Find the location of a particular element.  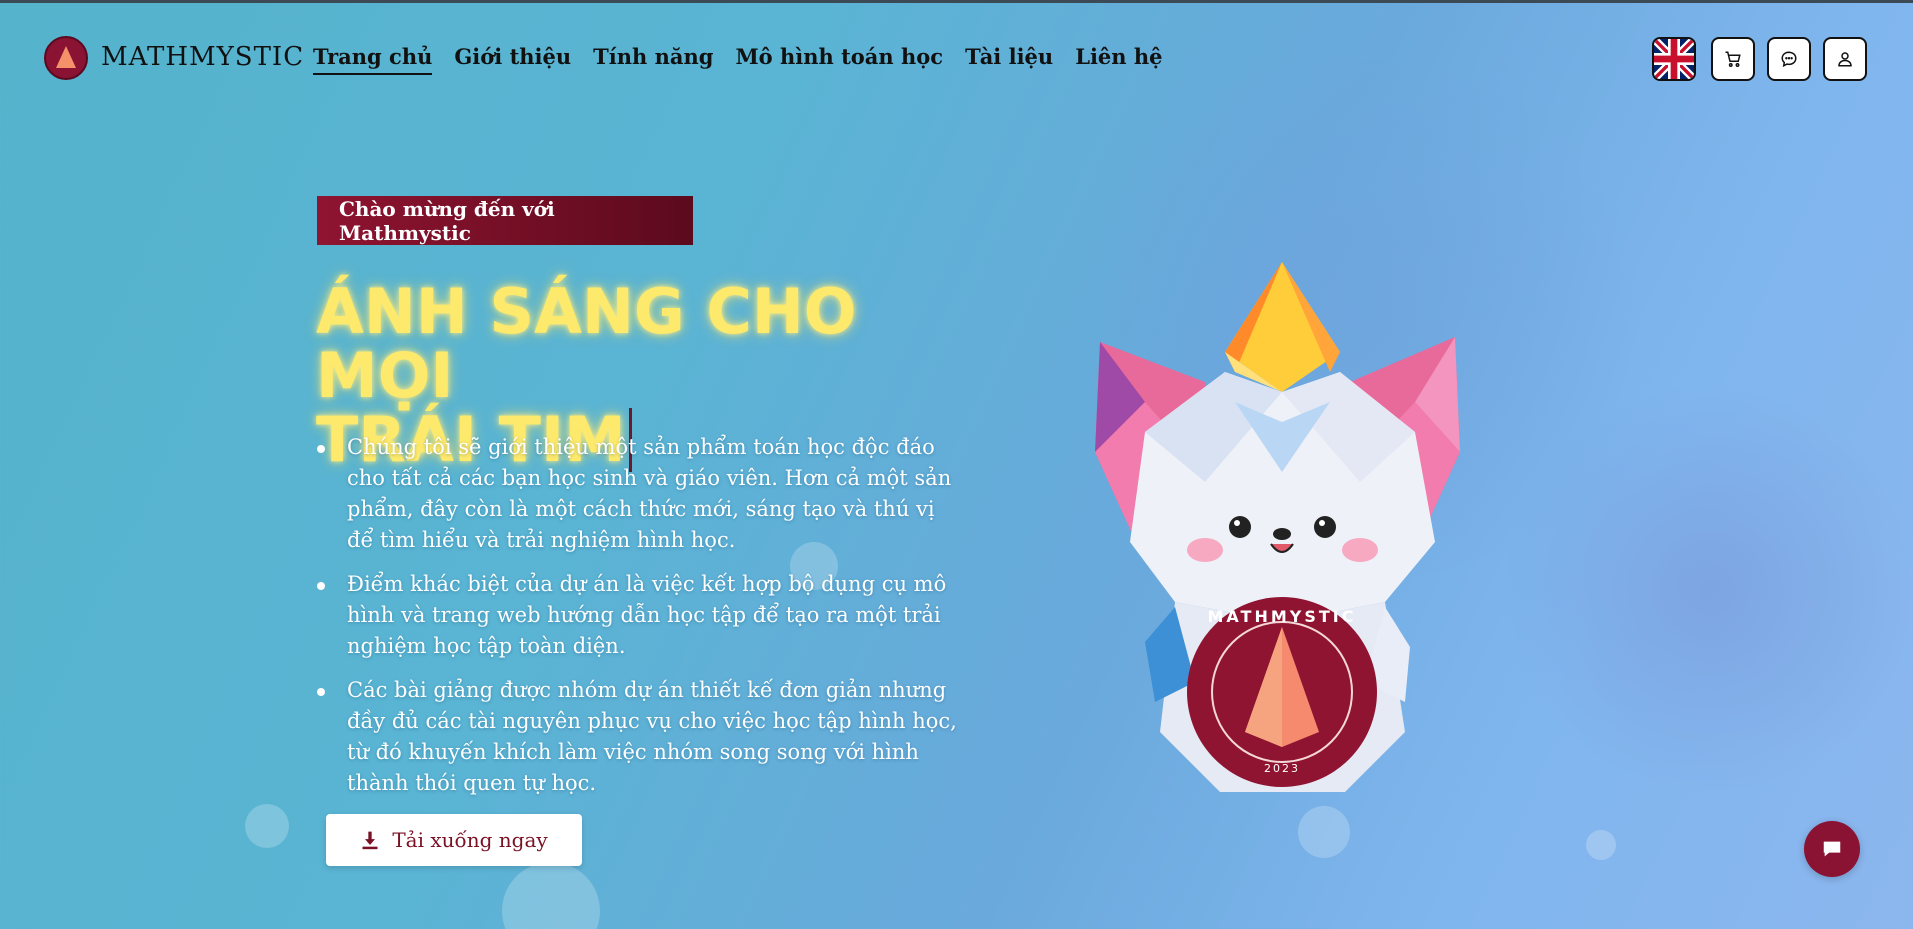

cart-icon is located at coordinates (1733, 59).